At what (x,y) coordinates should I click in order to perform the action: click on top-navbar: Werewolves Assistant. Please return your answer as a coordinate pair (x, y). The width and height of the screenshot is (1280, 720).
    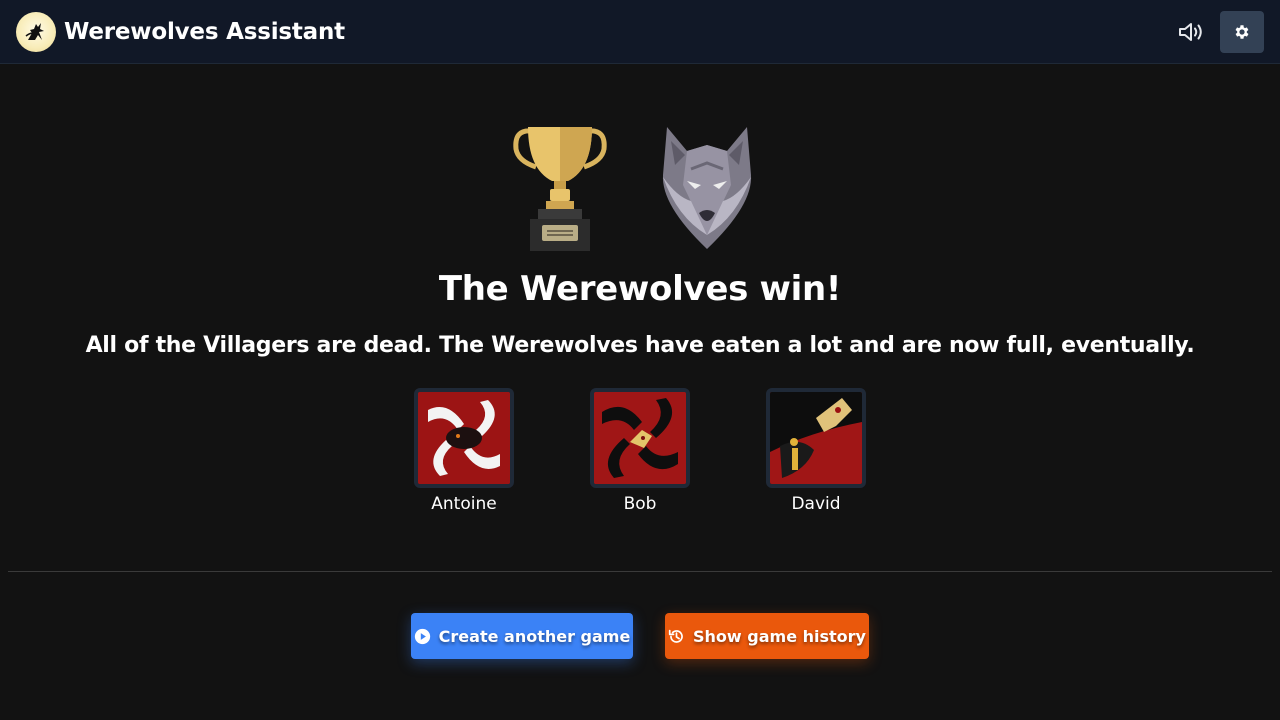
    Looking at the image, I should click on (640, 32).